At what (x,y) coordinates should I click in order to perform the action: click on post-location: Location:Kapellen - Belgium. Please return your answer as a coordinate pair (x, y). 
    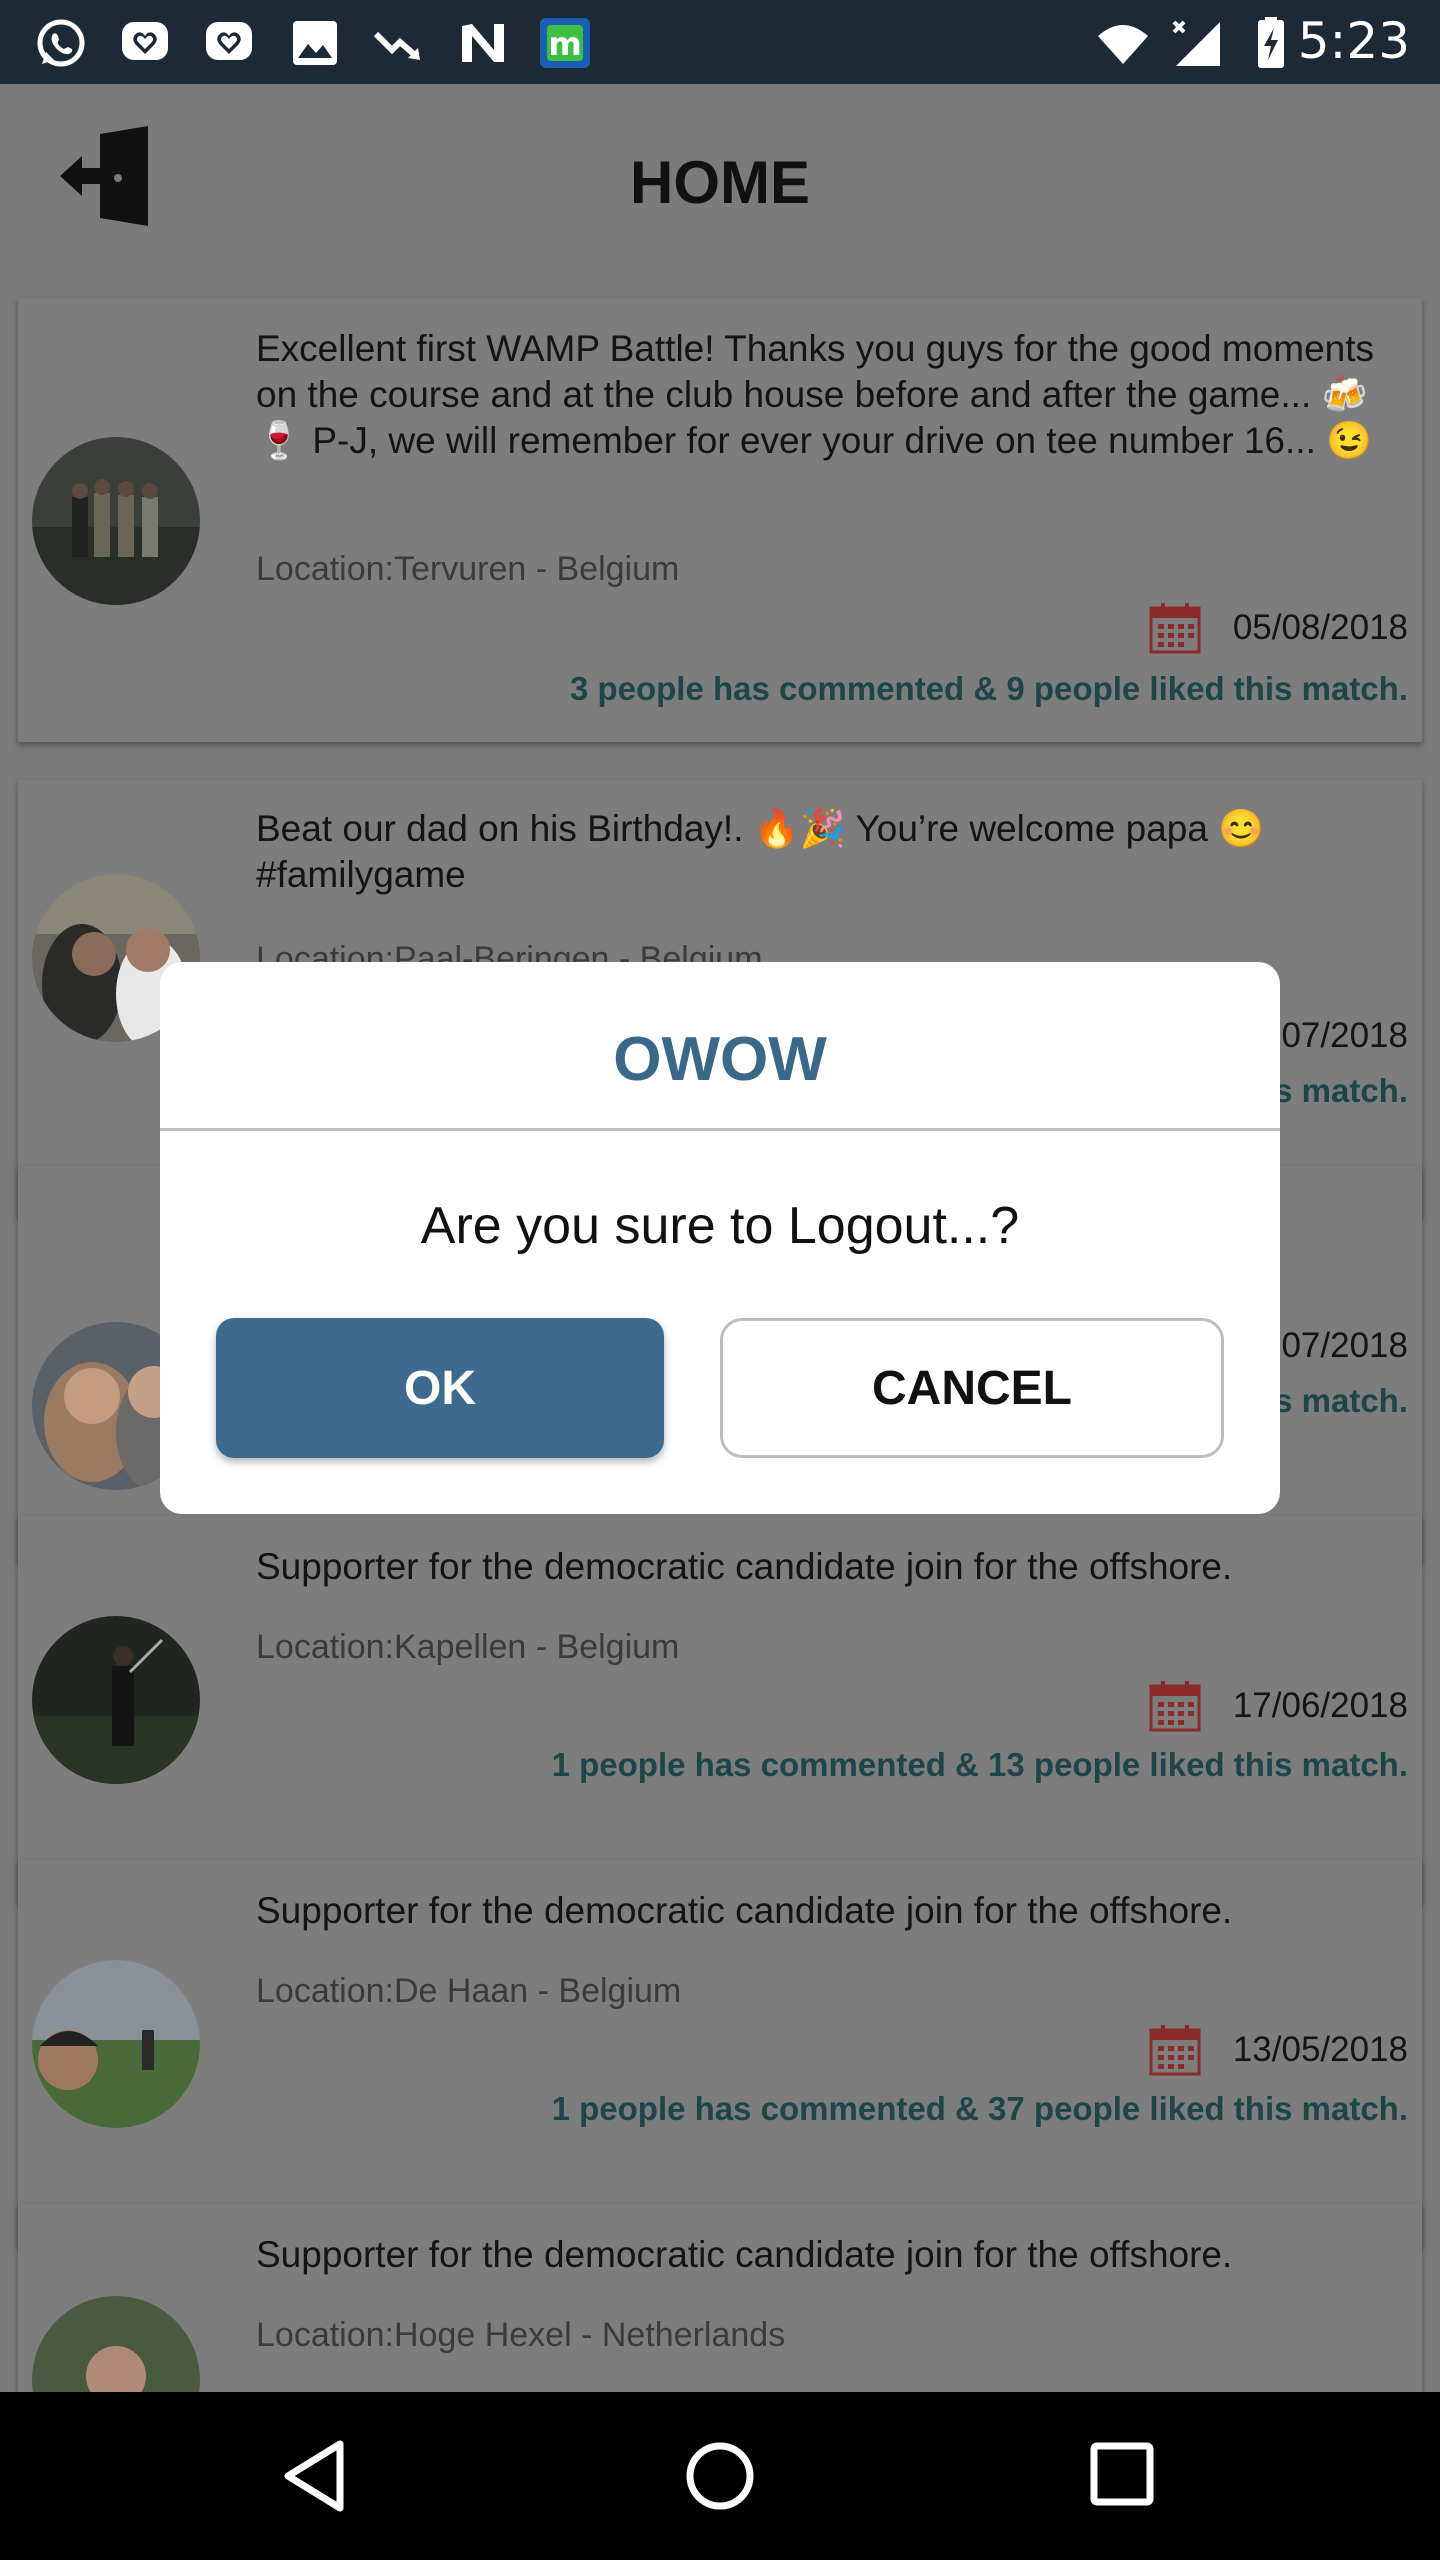
    Looking at the image, I should click on (468, 1647).